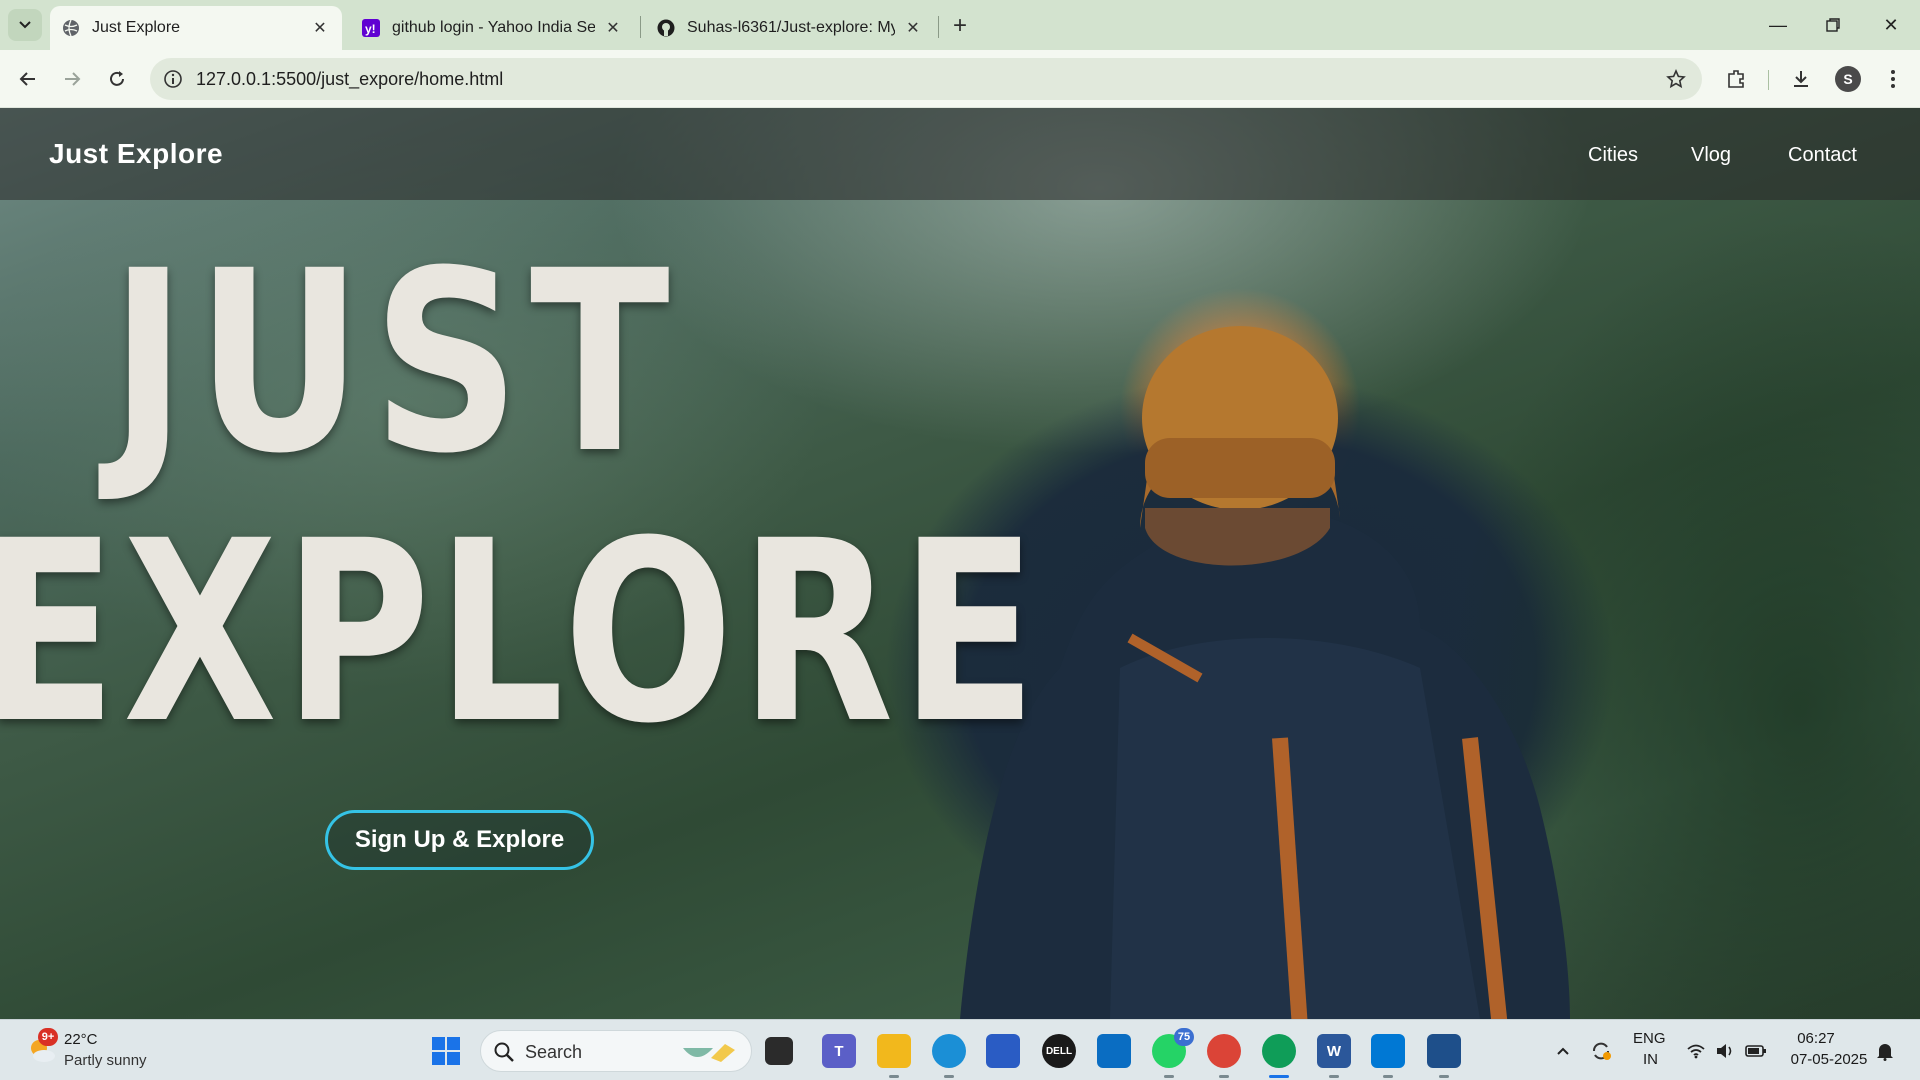 Image resolution: width=1920 pixels, height=1080 pixels. Describe the element at coordinates (72, 79) in the screenshot. I see `forward-arrow-icon` at that location.